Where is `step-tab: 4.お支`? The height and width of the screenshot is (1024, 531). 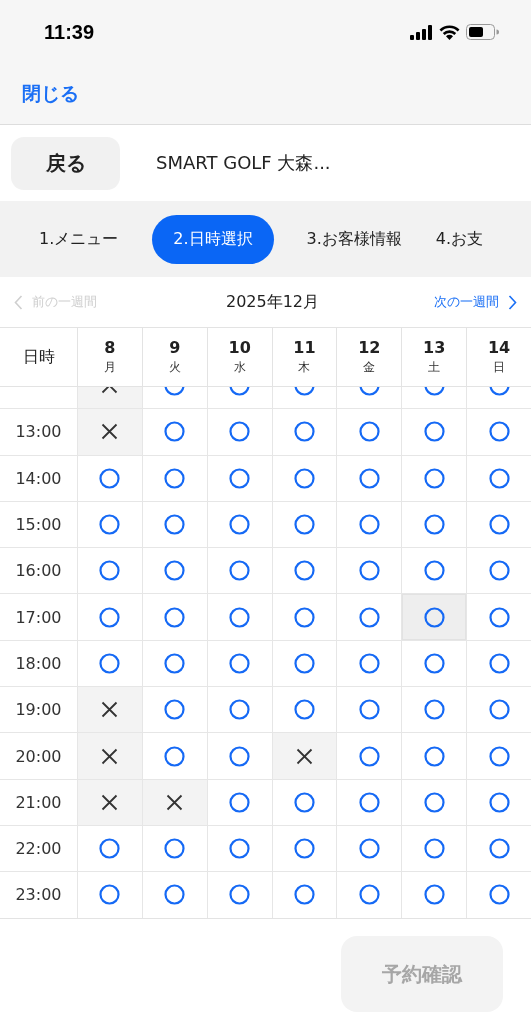 step-tab: 4.お支 is located at coordinates (459, 239).